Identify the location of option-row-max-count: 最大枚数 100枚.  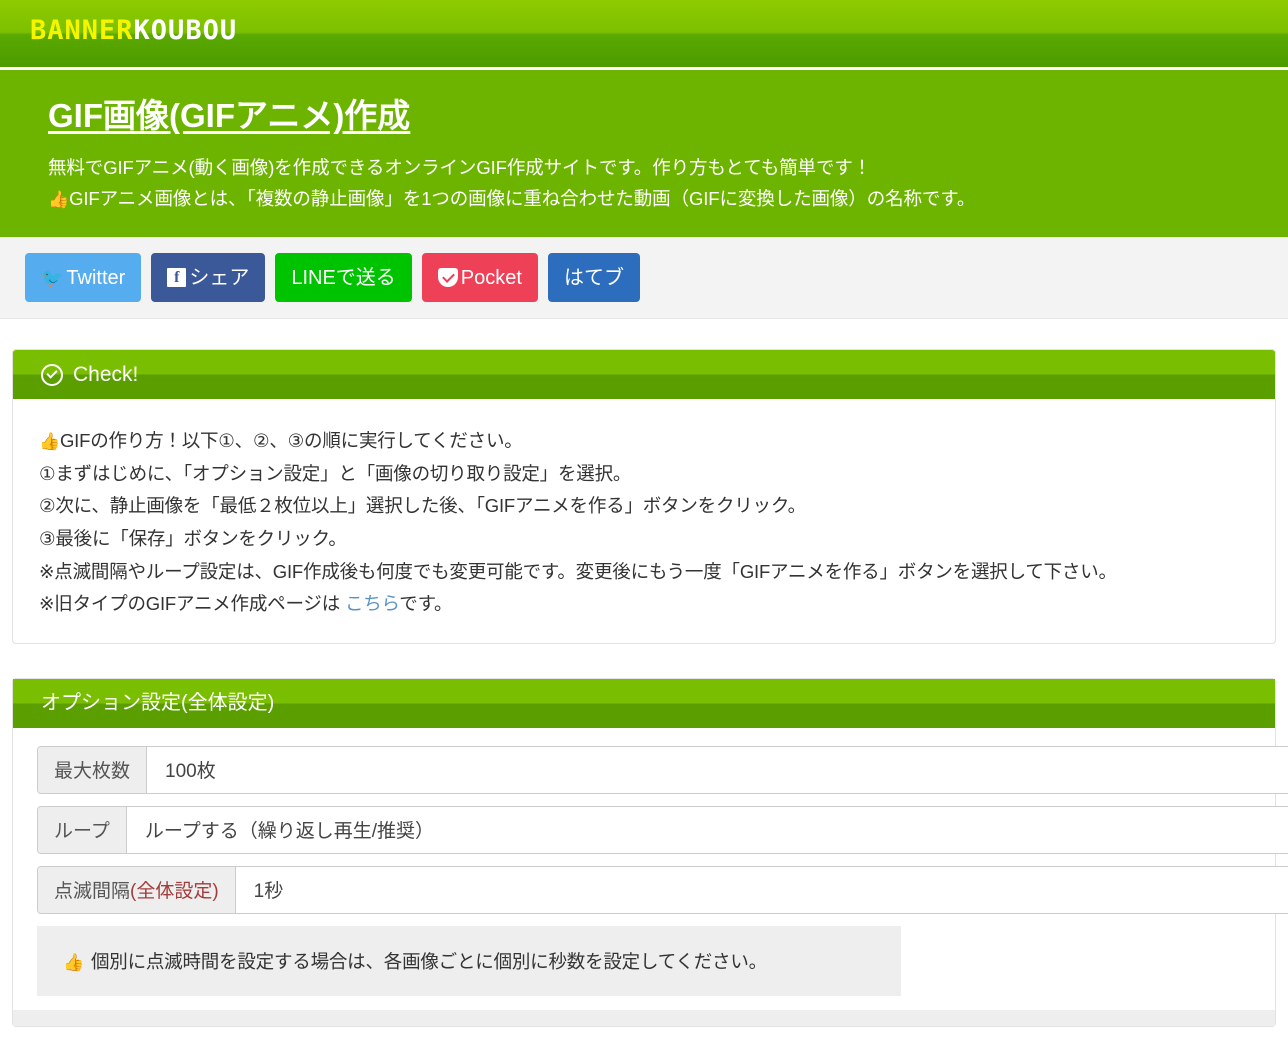
(662, 769).